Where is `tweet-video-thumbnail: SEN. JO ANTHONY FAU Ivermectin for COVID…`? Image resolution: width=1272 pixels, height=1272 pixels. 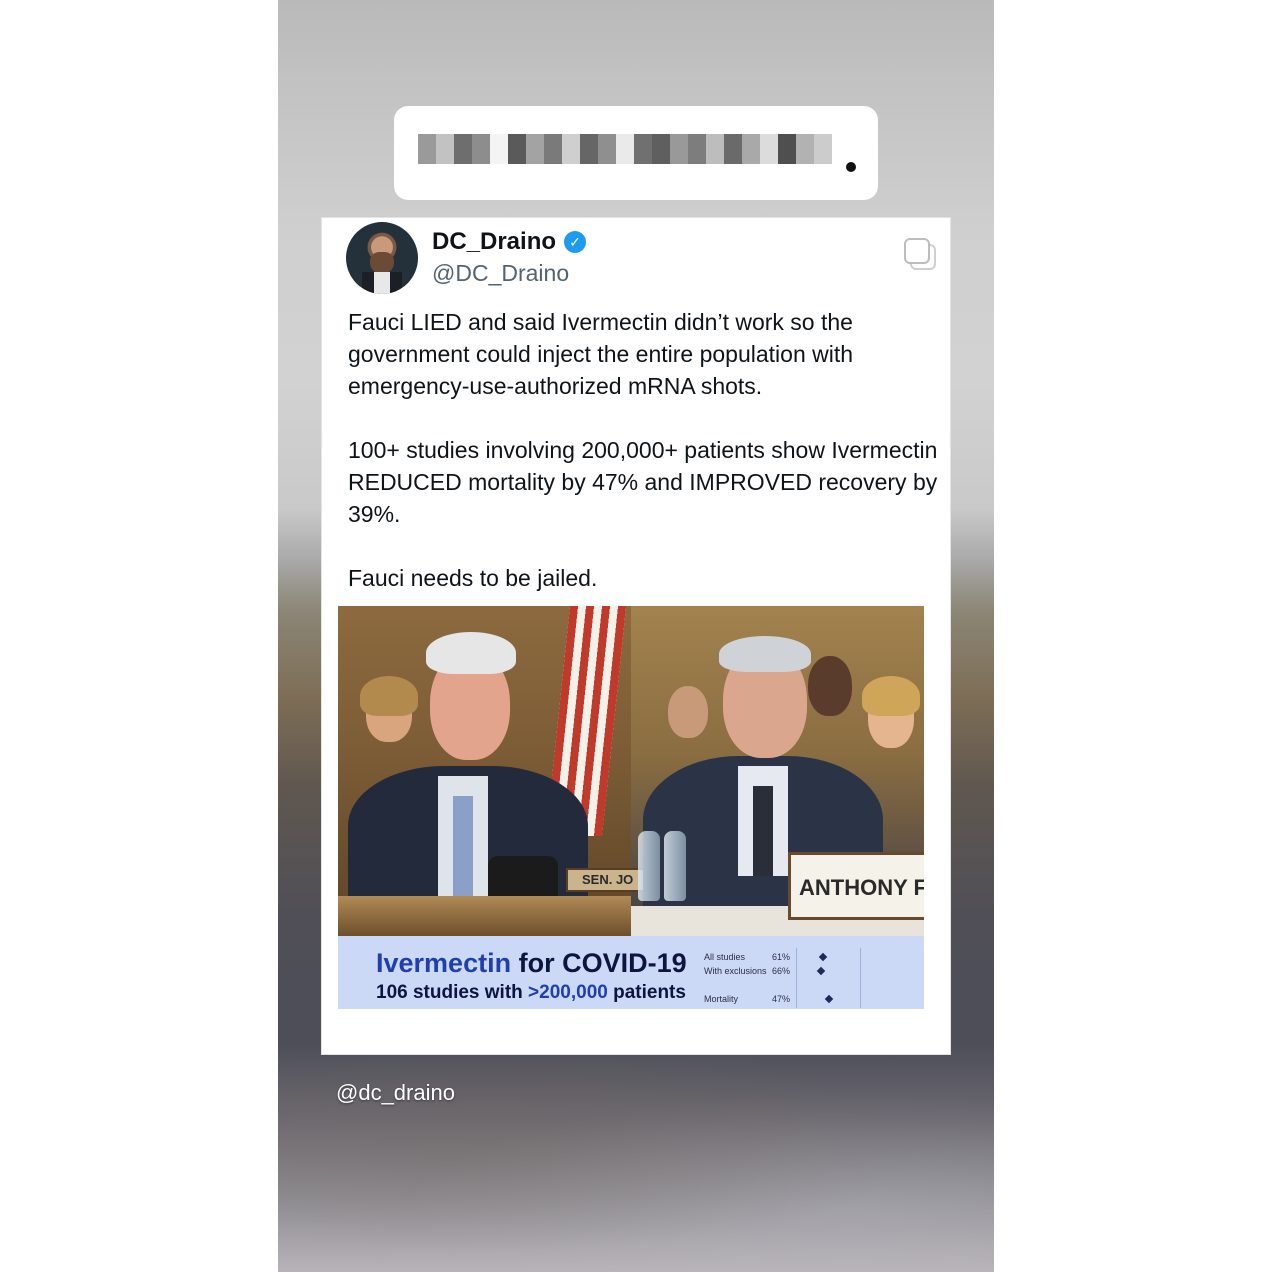
tweet-video-thumbnail: SEN. JO ANTHONY FAU Ivermectin for COVID… is located at coordinates (631, 807).